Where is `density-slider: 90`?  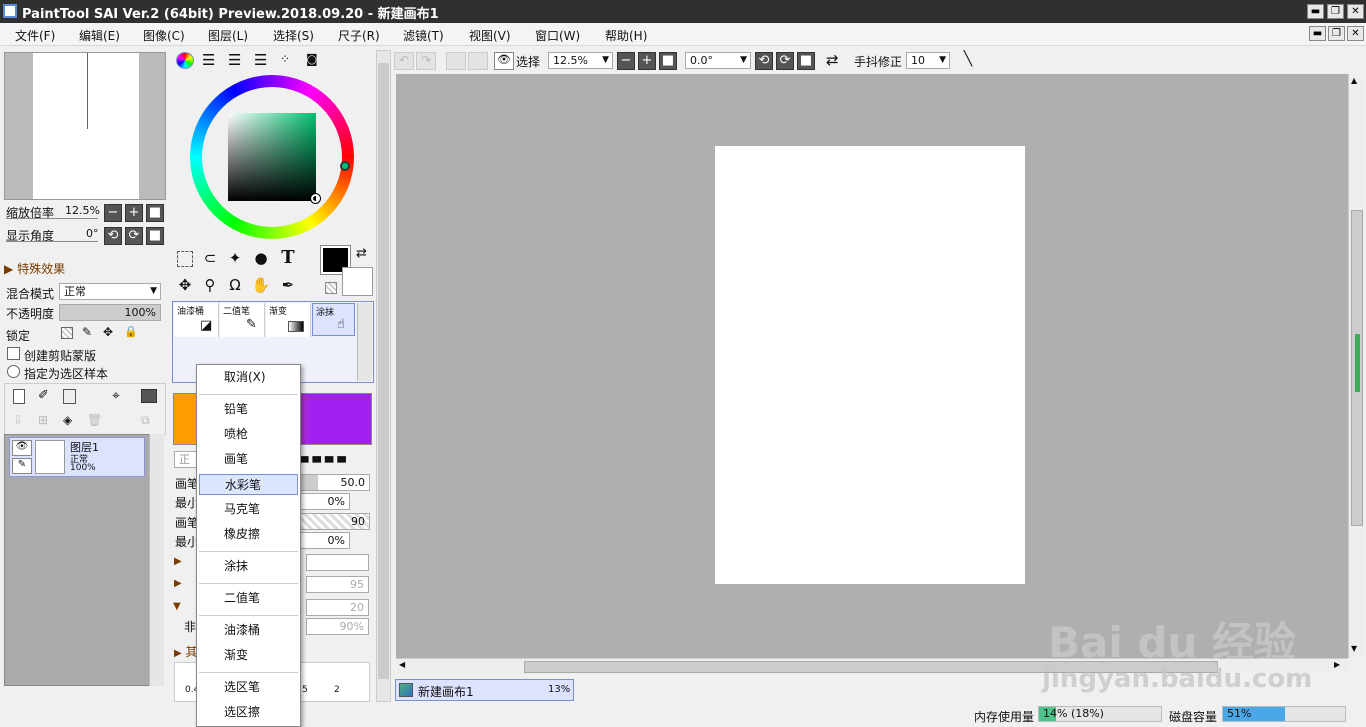 density-slider: 90 is located at coordinates (335, 521).